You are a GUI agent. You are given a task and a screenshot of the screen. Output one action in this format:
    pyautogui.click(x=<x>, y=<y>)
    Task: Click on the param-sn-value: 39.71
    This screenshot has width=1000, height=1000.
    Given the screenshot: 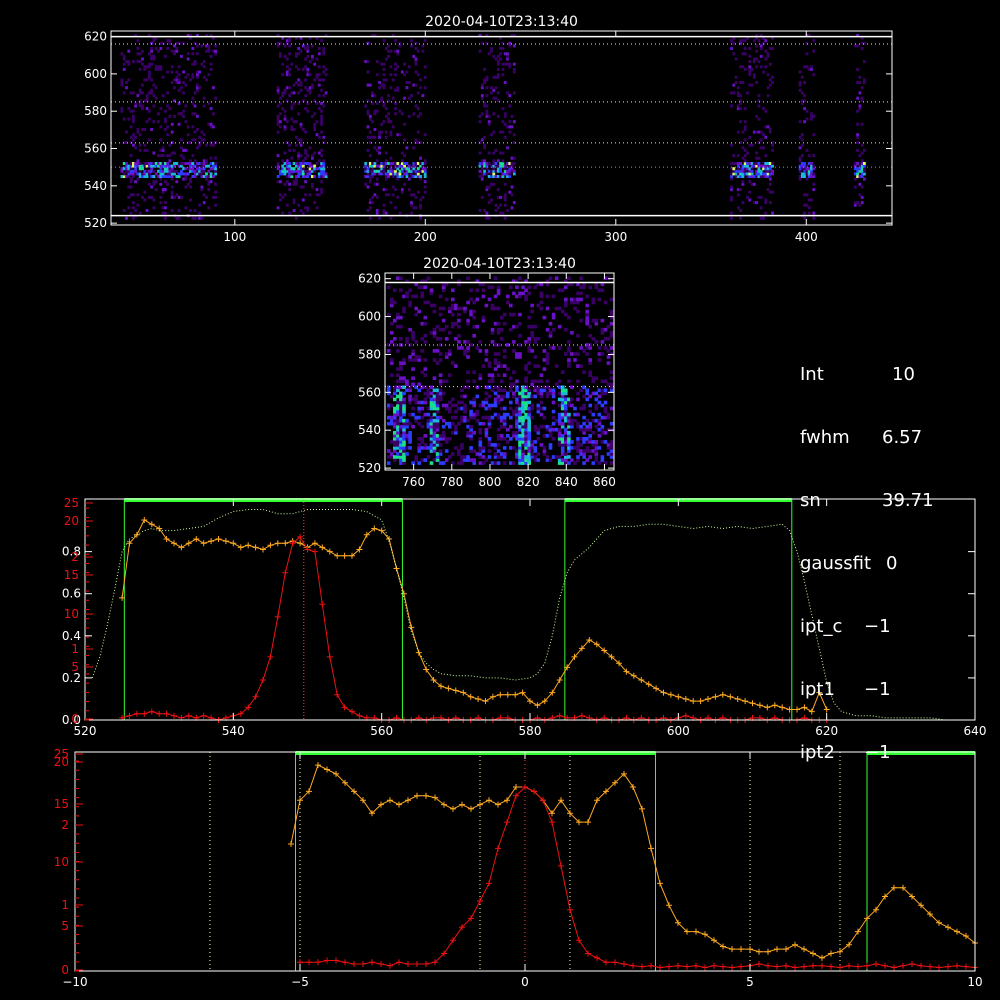 What is the action you would take?
    pyautogui.click(x=908, y=500)
    